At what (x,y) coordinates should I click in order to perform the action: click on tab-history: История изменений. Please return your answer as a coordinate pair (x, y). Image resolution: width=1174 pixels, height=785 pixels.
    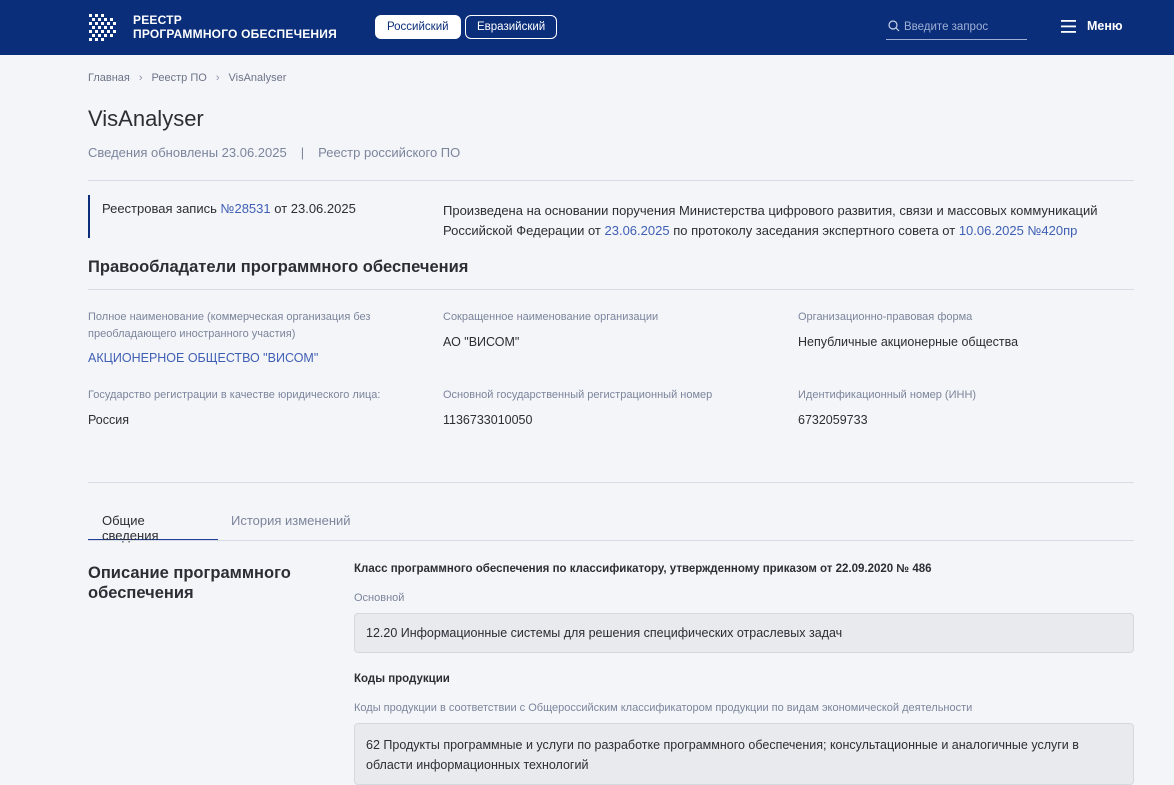
    Looking at the image, I should click on (291, 523).